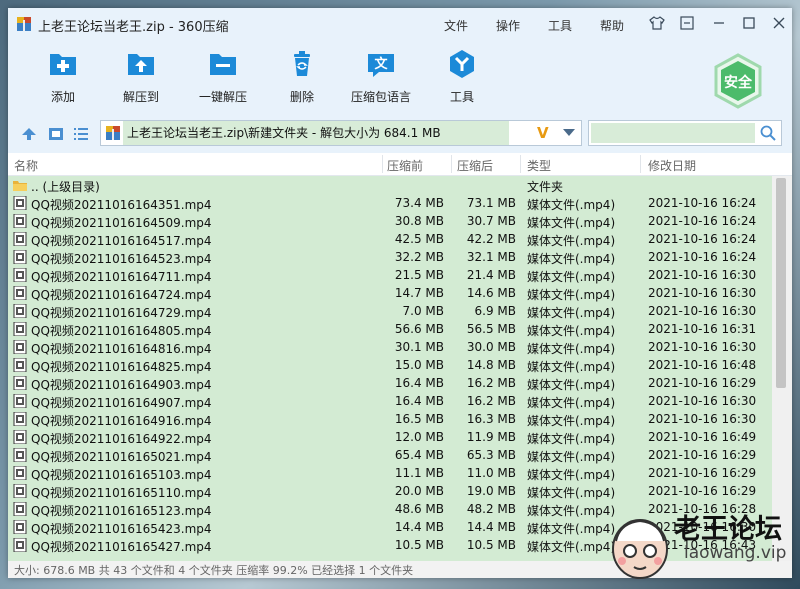  I want to click on one-click-extract-icon, so click(223, 64).